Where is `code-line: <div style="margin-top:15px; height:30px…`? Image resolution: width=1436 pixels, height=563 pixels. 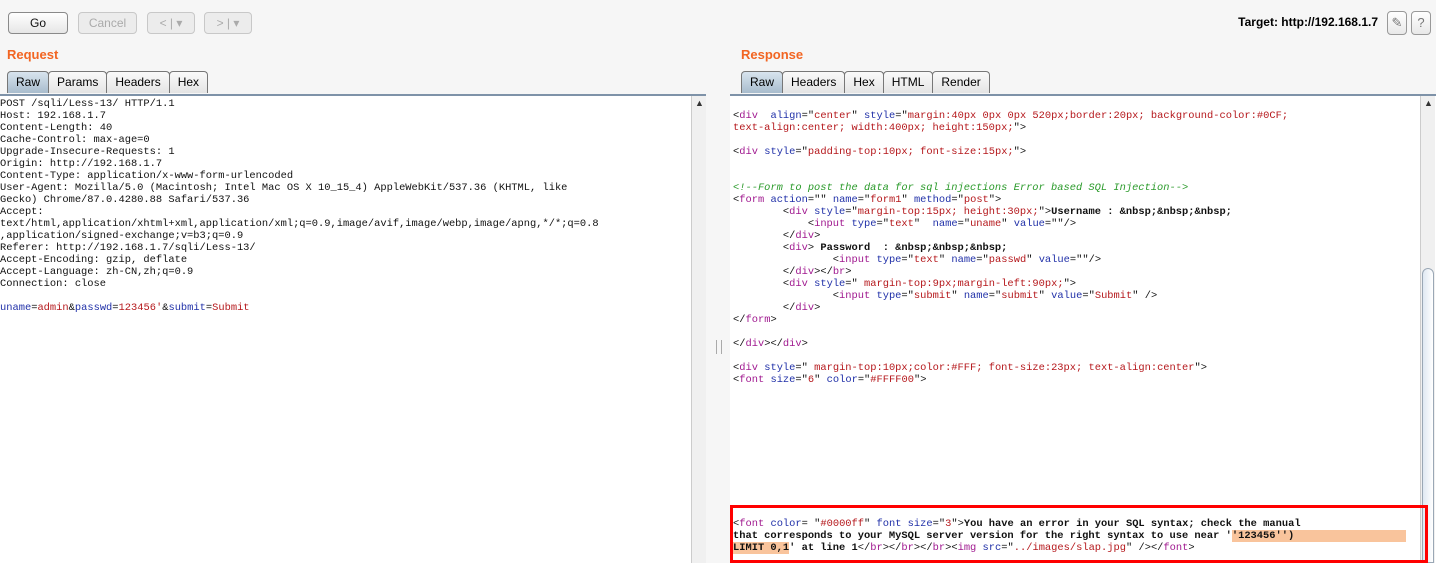 code-line: <div style="margin-top:15px; height:30px… is located at coordinates (1010, 212).